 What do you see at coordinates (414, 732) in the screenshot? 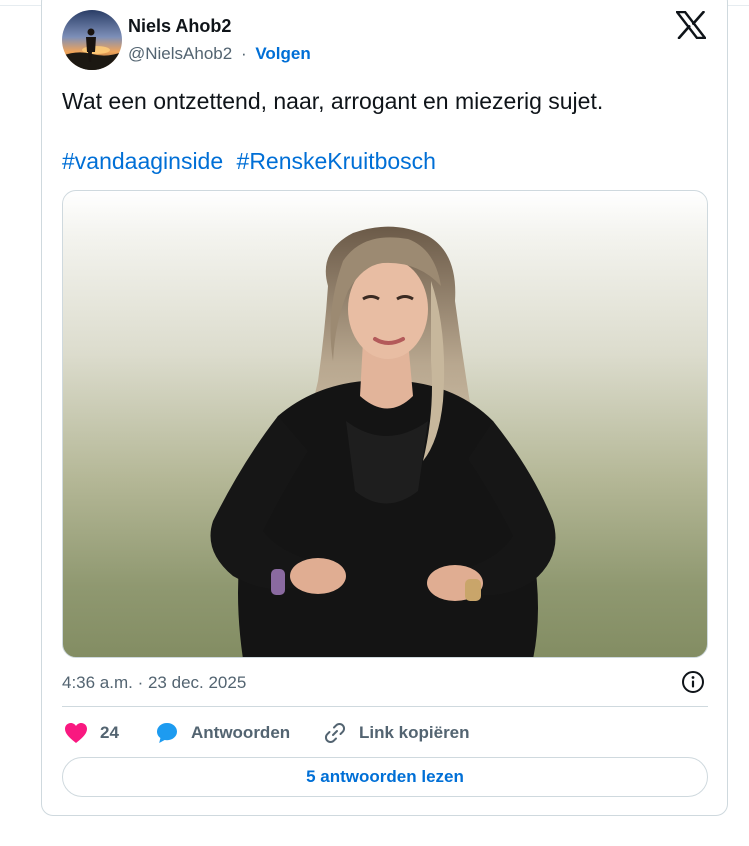
I see `copy-link-label: Link kopiëren` at bounding box center [414, 732].